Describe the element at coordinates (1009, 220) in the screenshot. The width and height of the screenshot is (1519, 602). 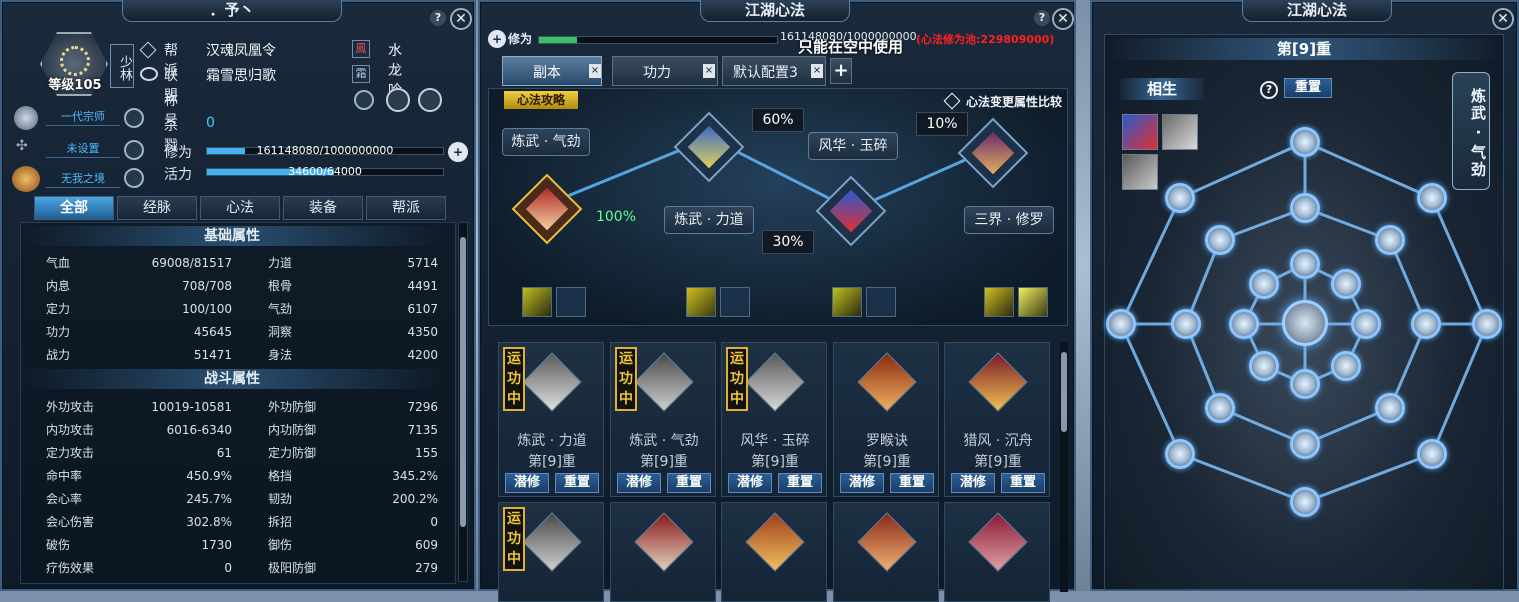
I see `chip-sanjie-xiuluo: 三界 · 修罗` at that location.